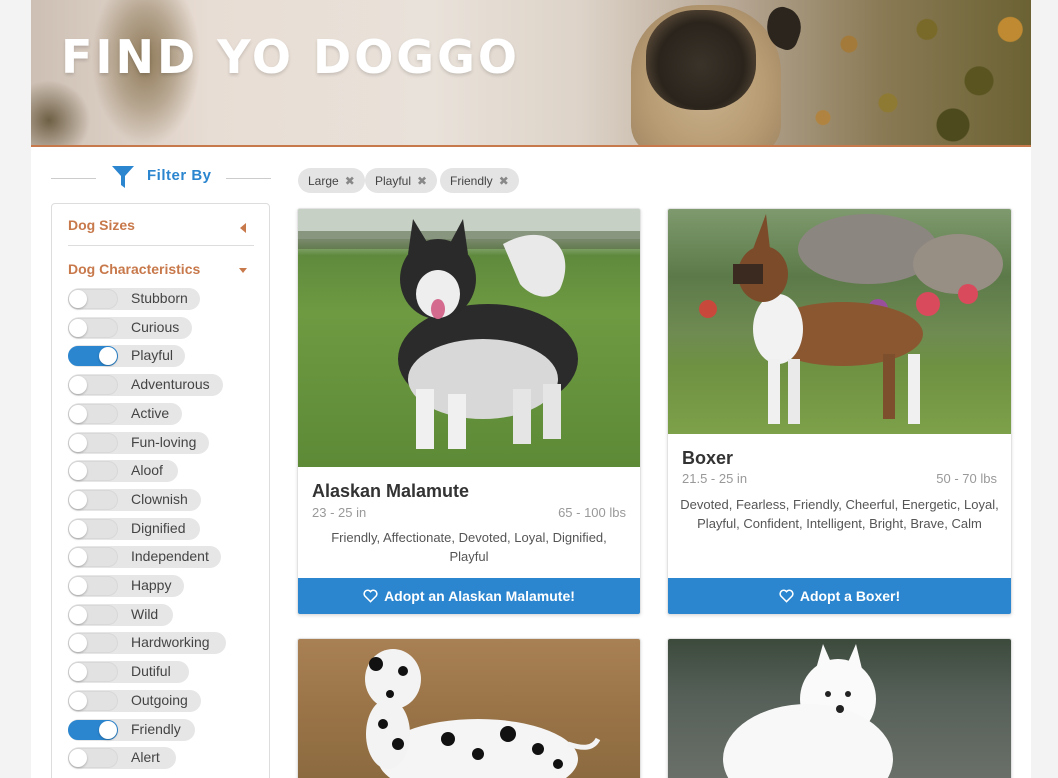  I want to click on adopt-label: Adopt an Alaskan Malamute!, so click(479, 596).